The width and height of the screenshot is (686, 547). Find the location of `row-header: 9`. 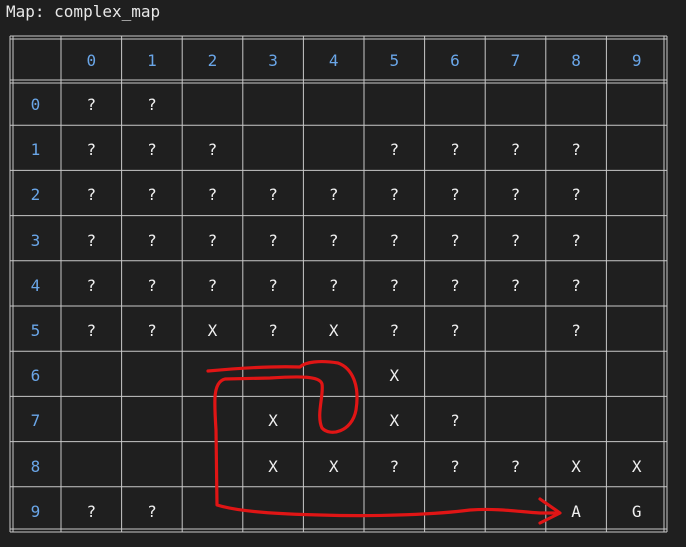

row-header: 9 is located at coordinates (35, 511).